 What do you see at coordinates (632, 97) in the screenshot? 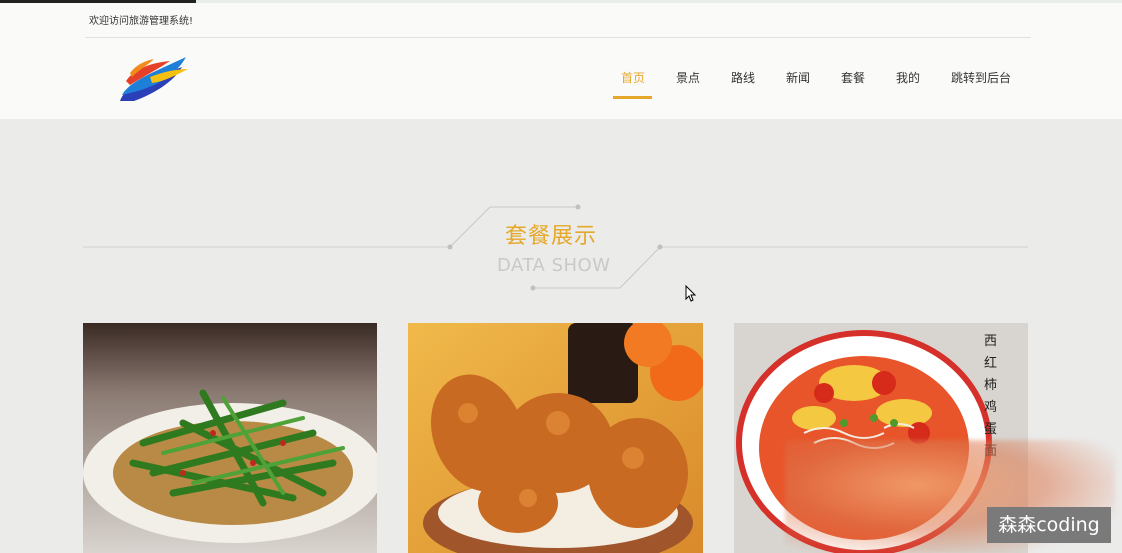
I see `nav-active-indicator` at bounding box center [632, 97].